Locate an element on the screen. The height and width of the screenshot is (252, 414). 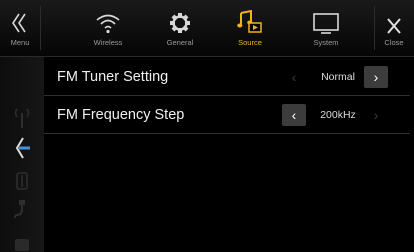
tab-general-label: General is located at coordinates (180, 42).